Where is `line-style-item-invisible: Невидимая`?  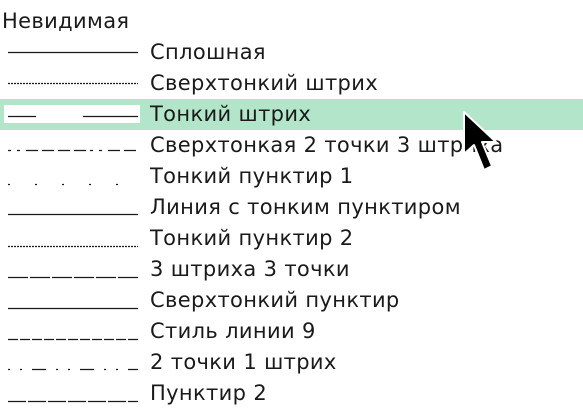 line-style-item-invisible: Невидимая is located at coordinates (291, 21).